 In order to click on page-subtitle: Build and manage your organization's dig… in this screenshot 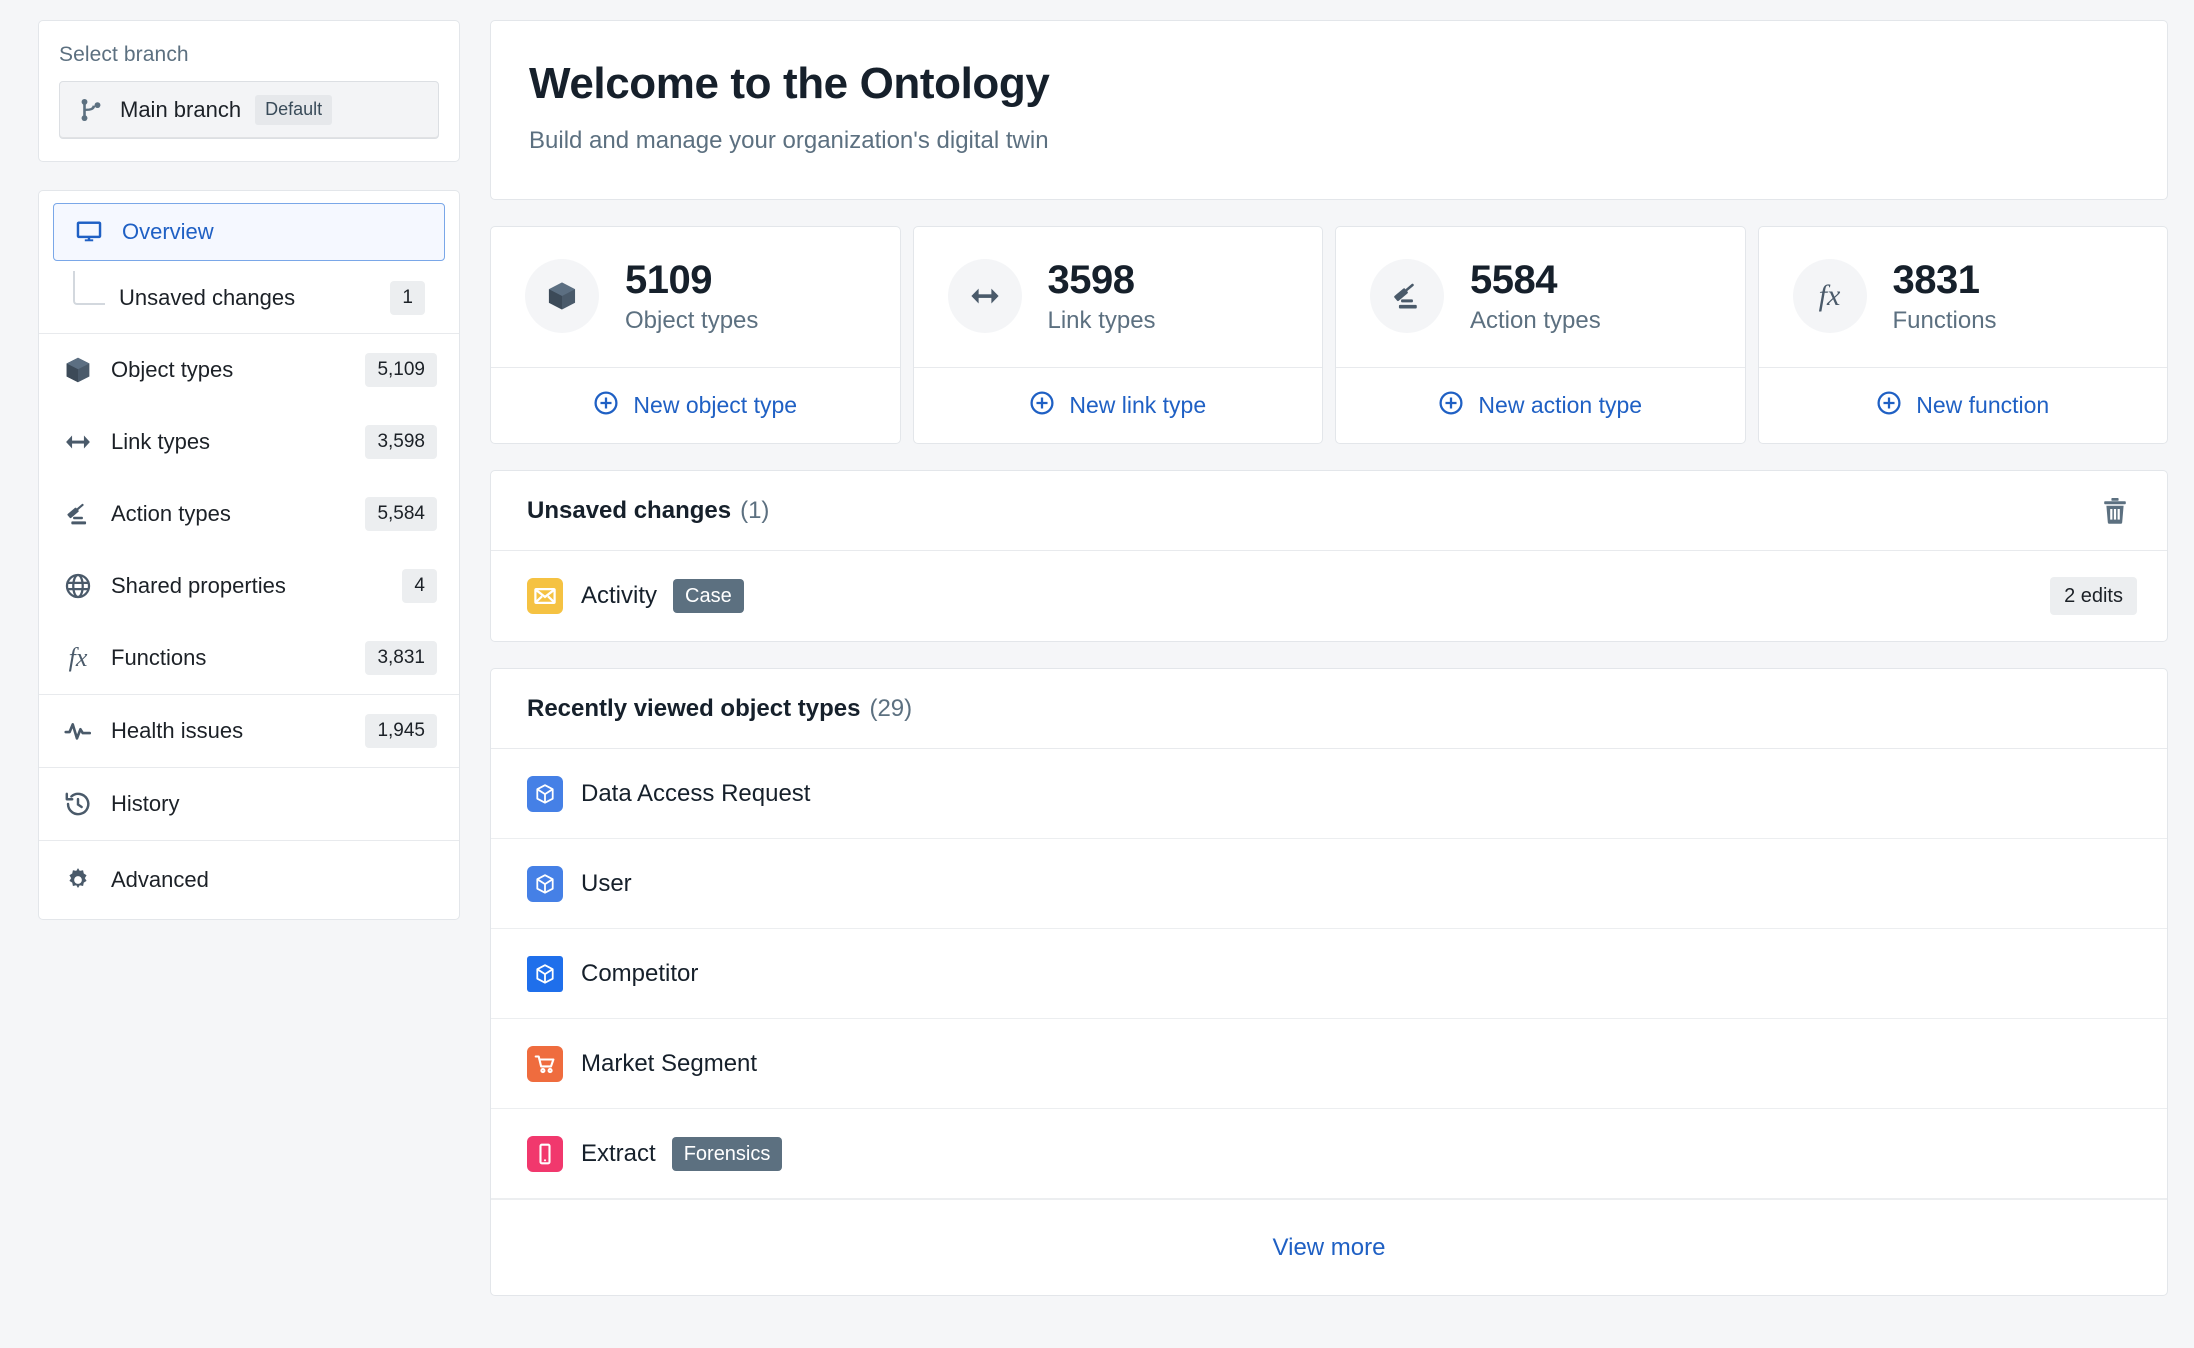, I will do `click(789, 140)`.